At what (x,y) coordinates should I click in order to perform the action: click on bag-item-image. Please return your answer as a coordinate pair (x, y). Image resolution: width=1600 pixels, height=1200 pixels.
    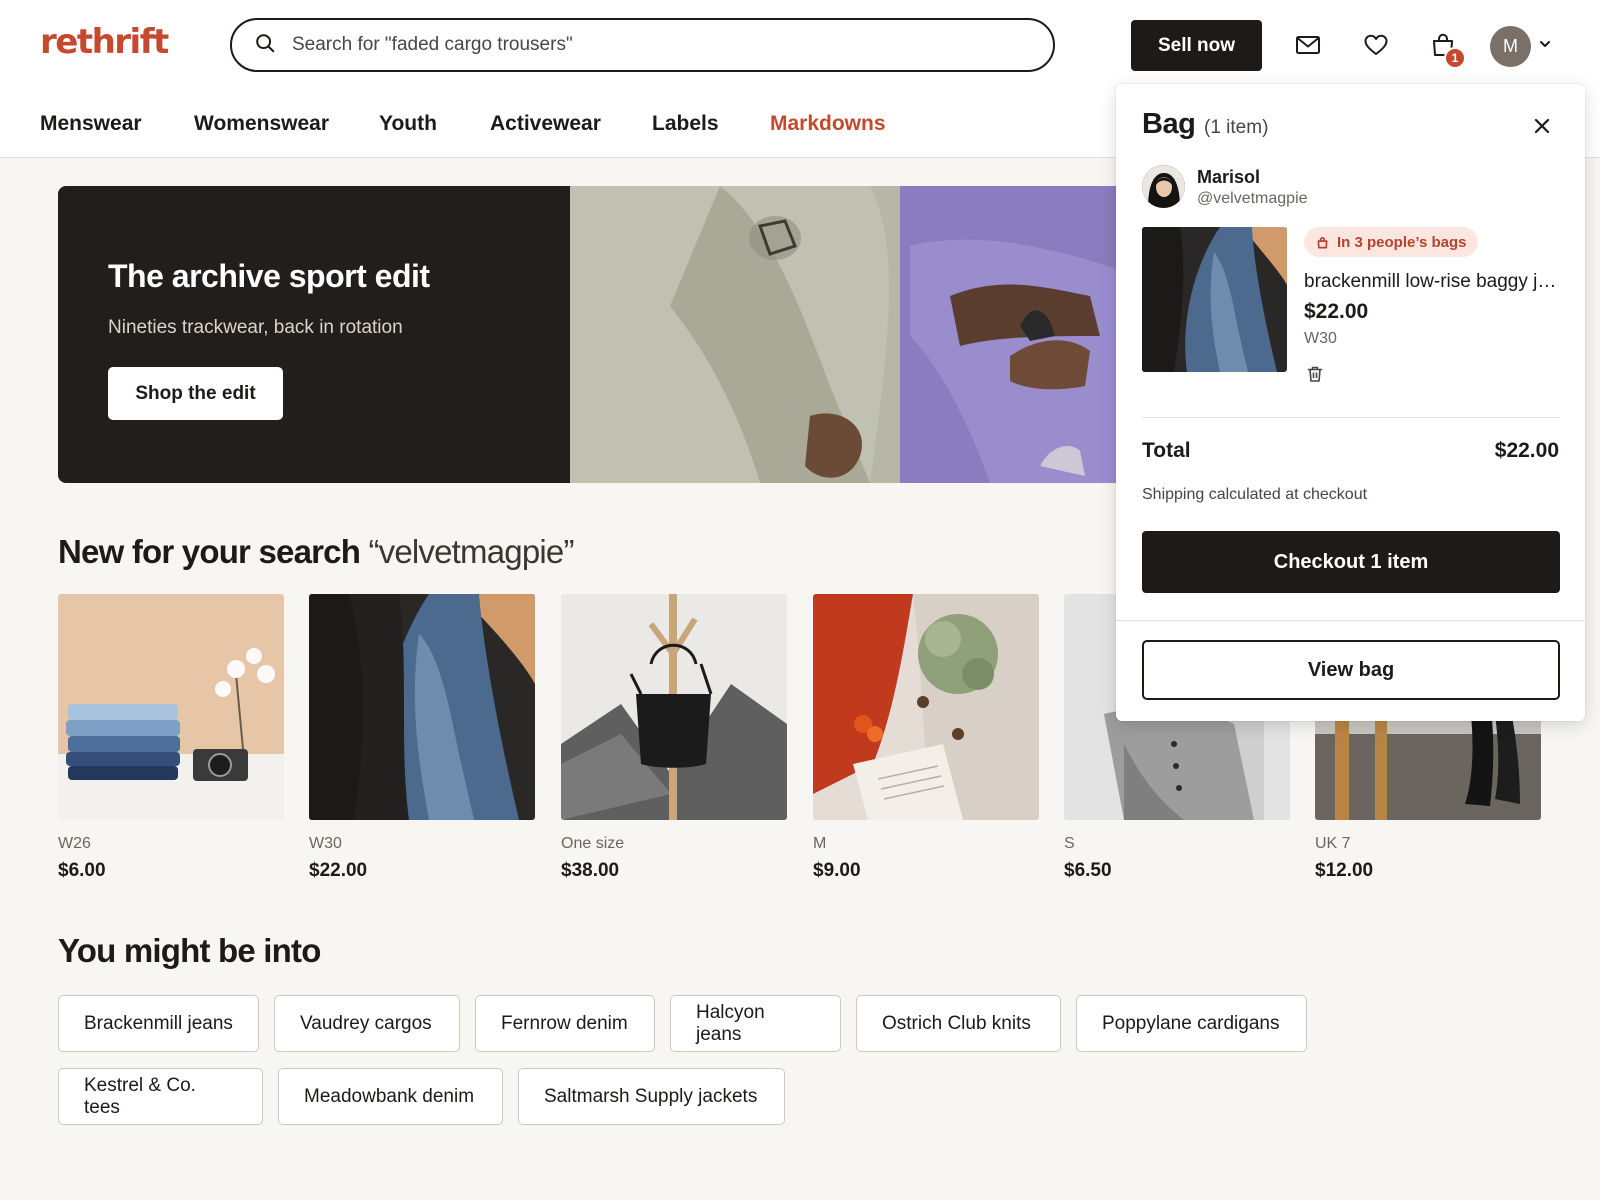
    Looking at the image, I should click on (1214, 299).